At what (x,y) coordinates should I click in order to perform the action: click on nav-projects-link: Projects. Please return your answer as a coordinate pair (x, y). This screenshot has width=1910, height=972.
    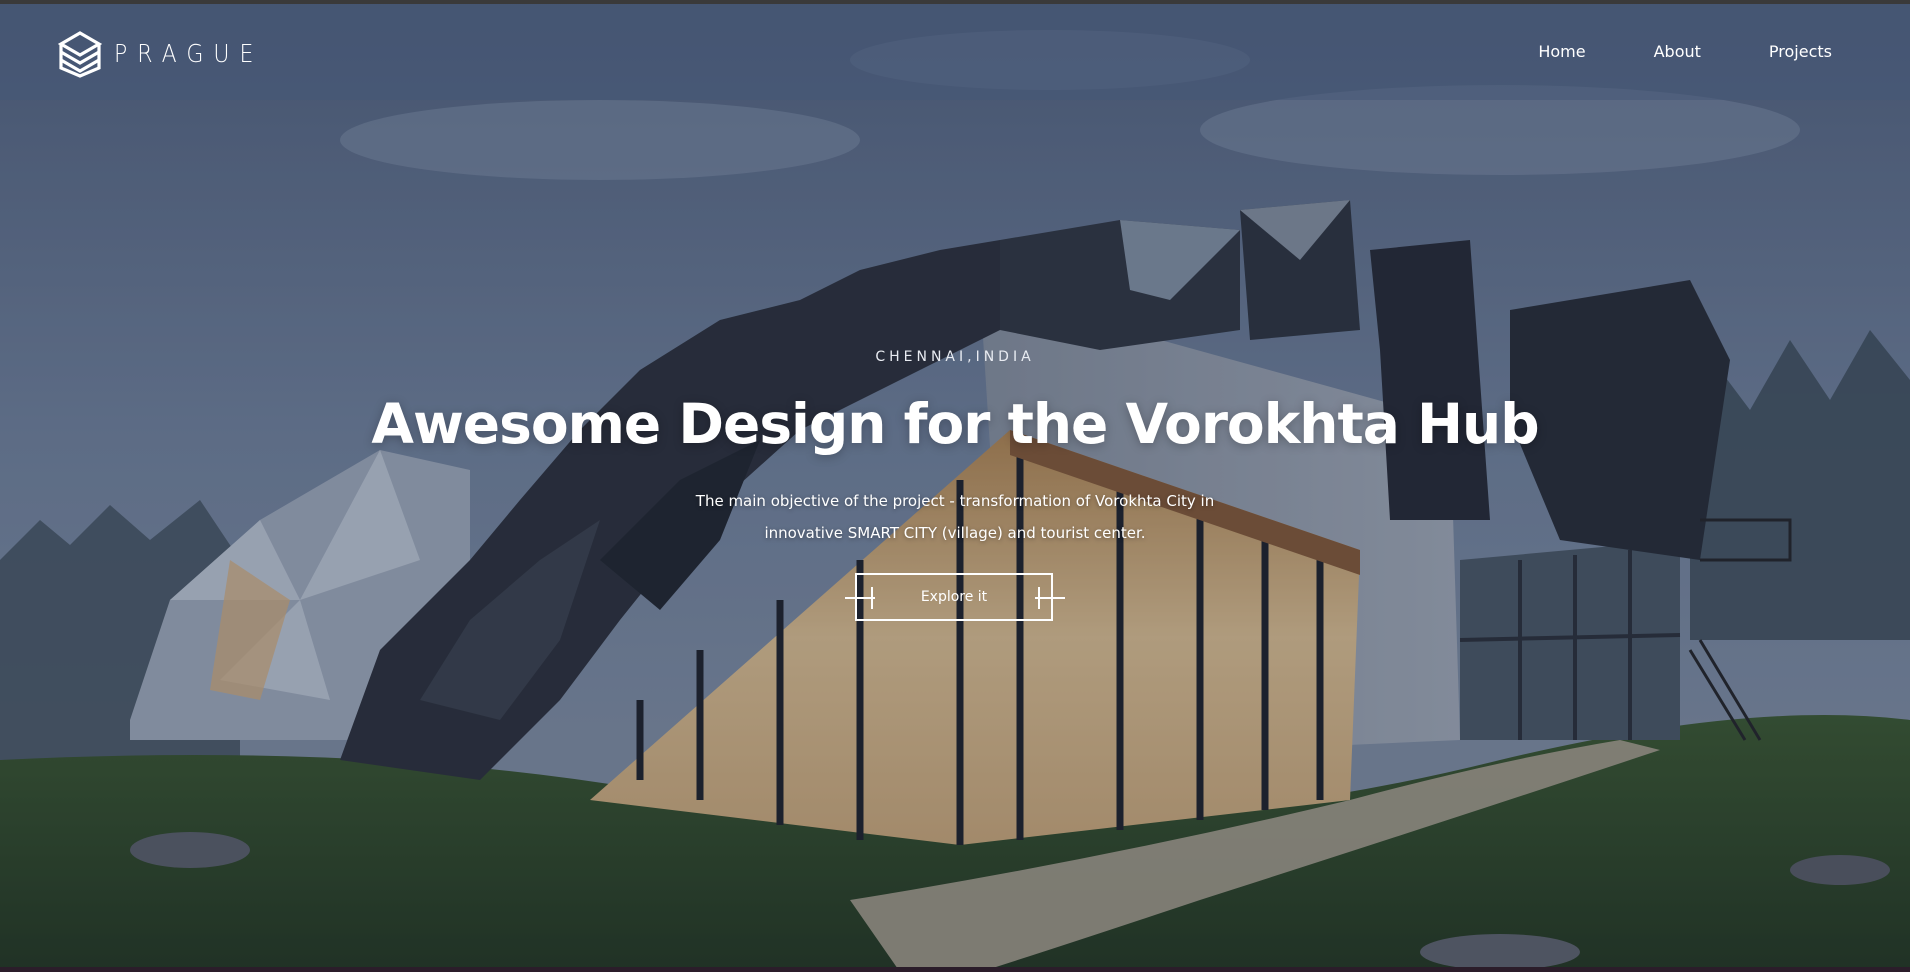
    Looking at the image, I should click on (1800, 51).